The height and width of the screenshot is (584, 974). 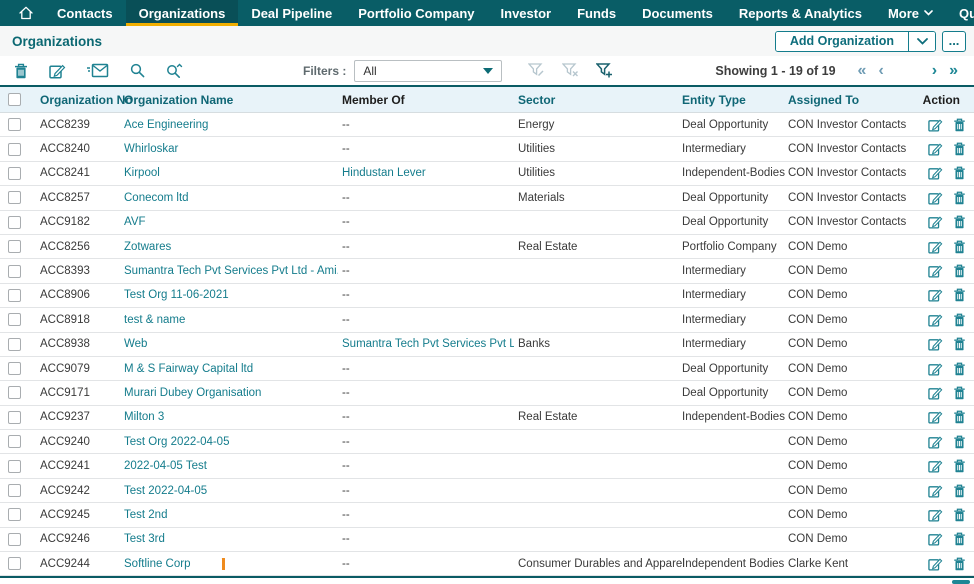 I want to click on nav-tab-contacts: Contacts, so click(x=85, y=13).